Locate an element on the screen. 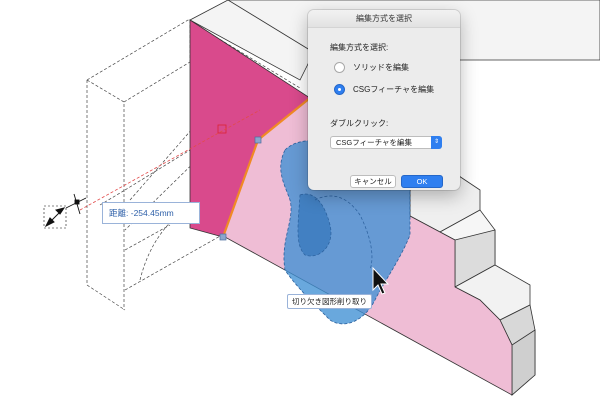 The image size is (600, 405). edge-handle-top is located at coordinates (258, 140).